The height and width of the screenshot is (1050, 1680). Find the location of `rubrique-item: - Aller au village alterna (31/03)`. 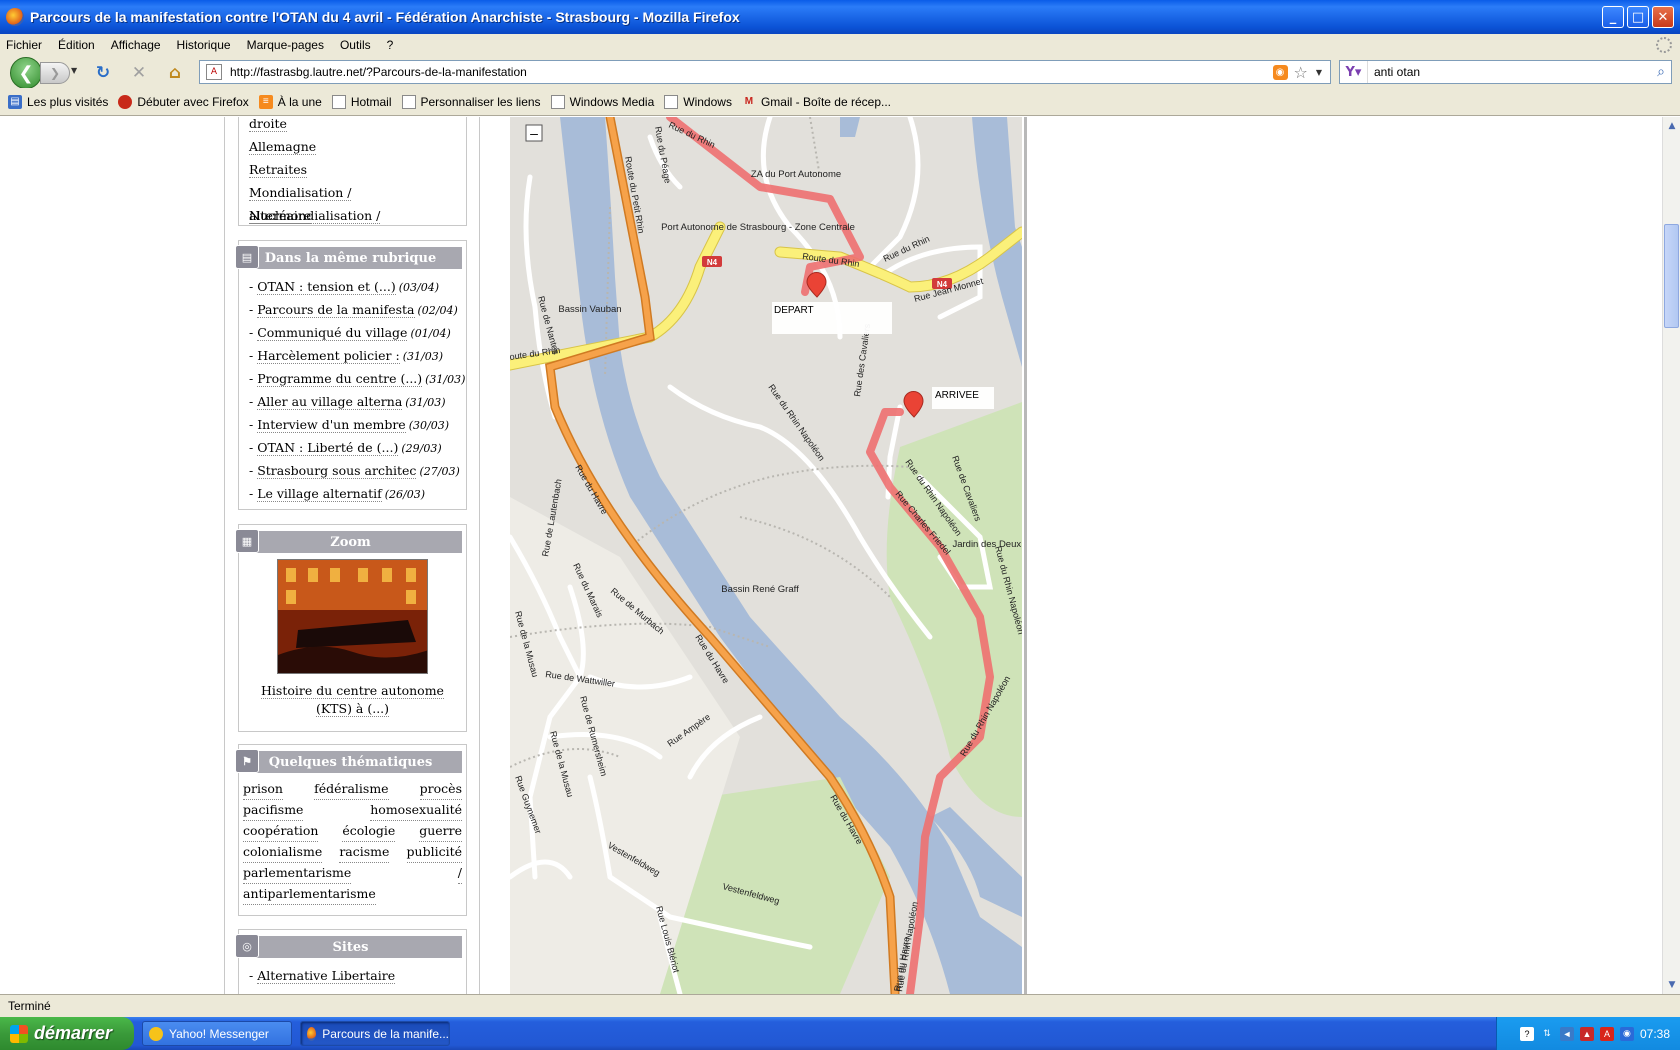

rubrique-item: - Aller au village alterna (31/03) is located at coordinates (352, 401).